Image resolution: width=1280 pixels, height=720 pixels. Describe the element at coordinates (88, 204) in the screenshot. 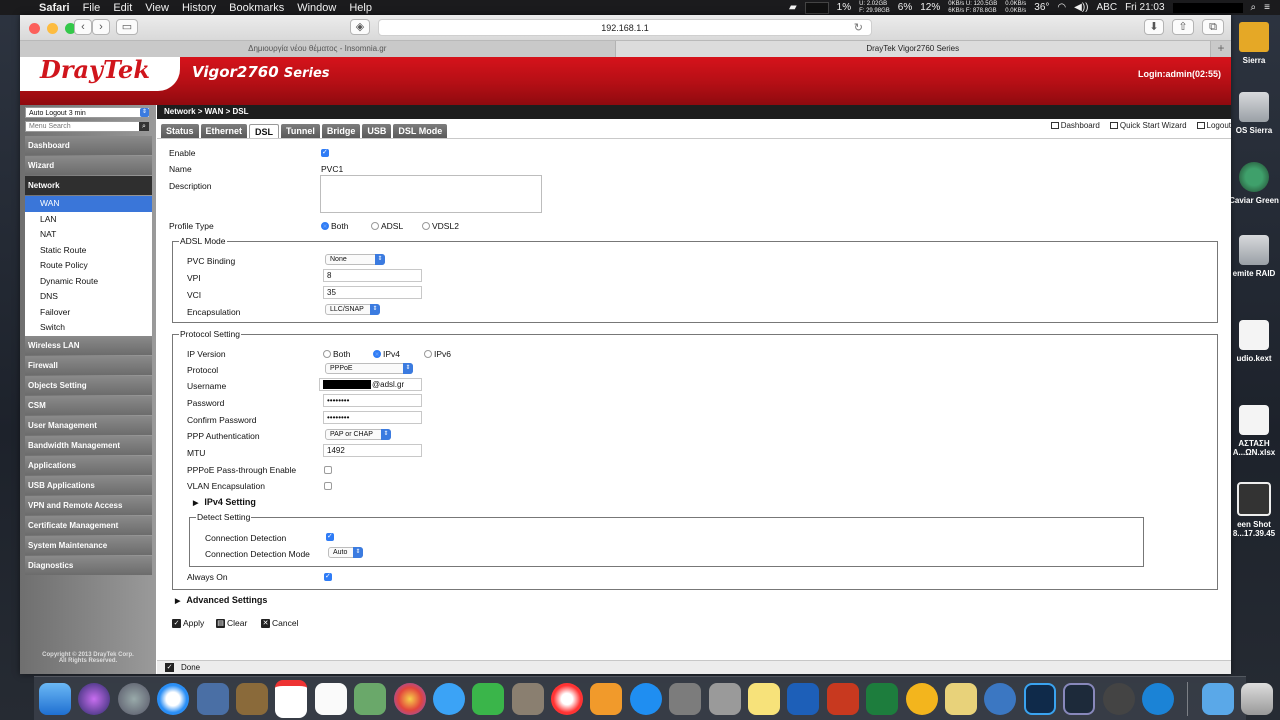

I see `sidebar-item-wan: WAN` at that location.